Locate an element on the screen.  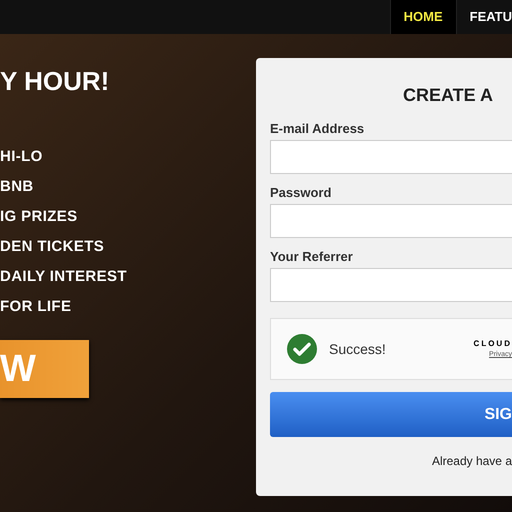
field-label: E-mail Address is located at coordinates (318, 128).